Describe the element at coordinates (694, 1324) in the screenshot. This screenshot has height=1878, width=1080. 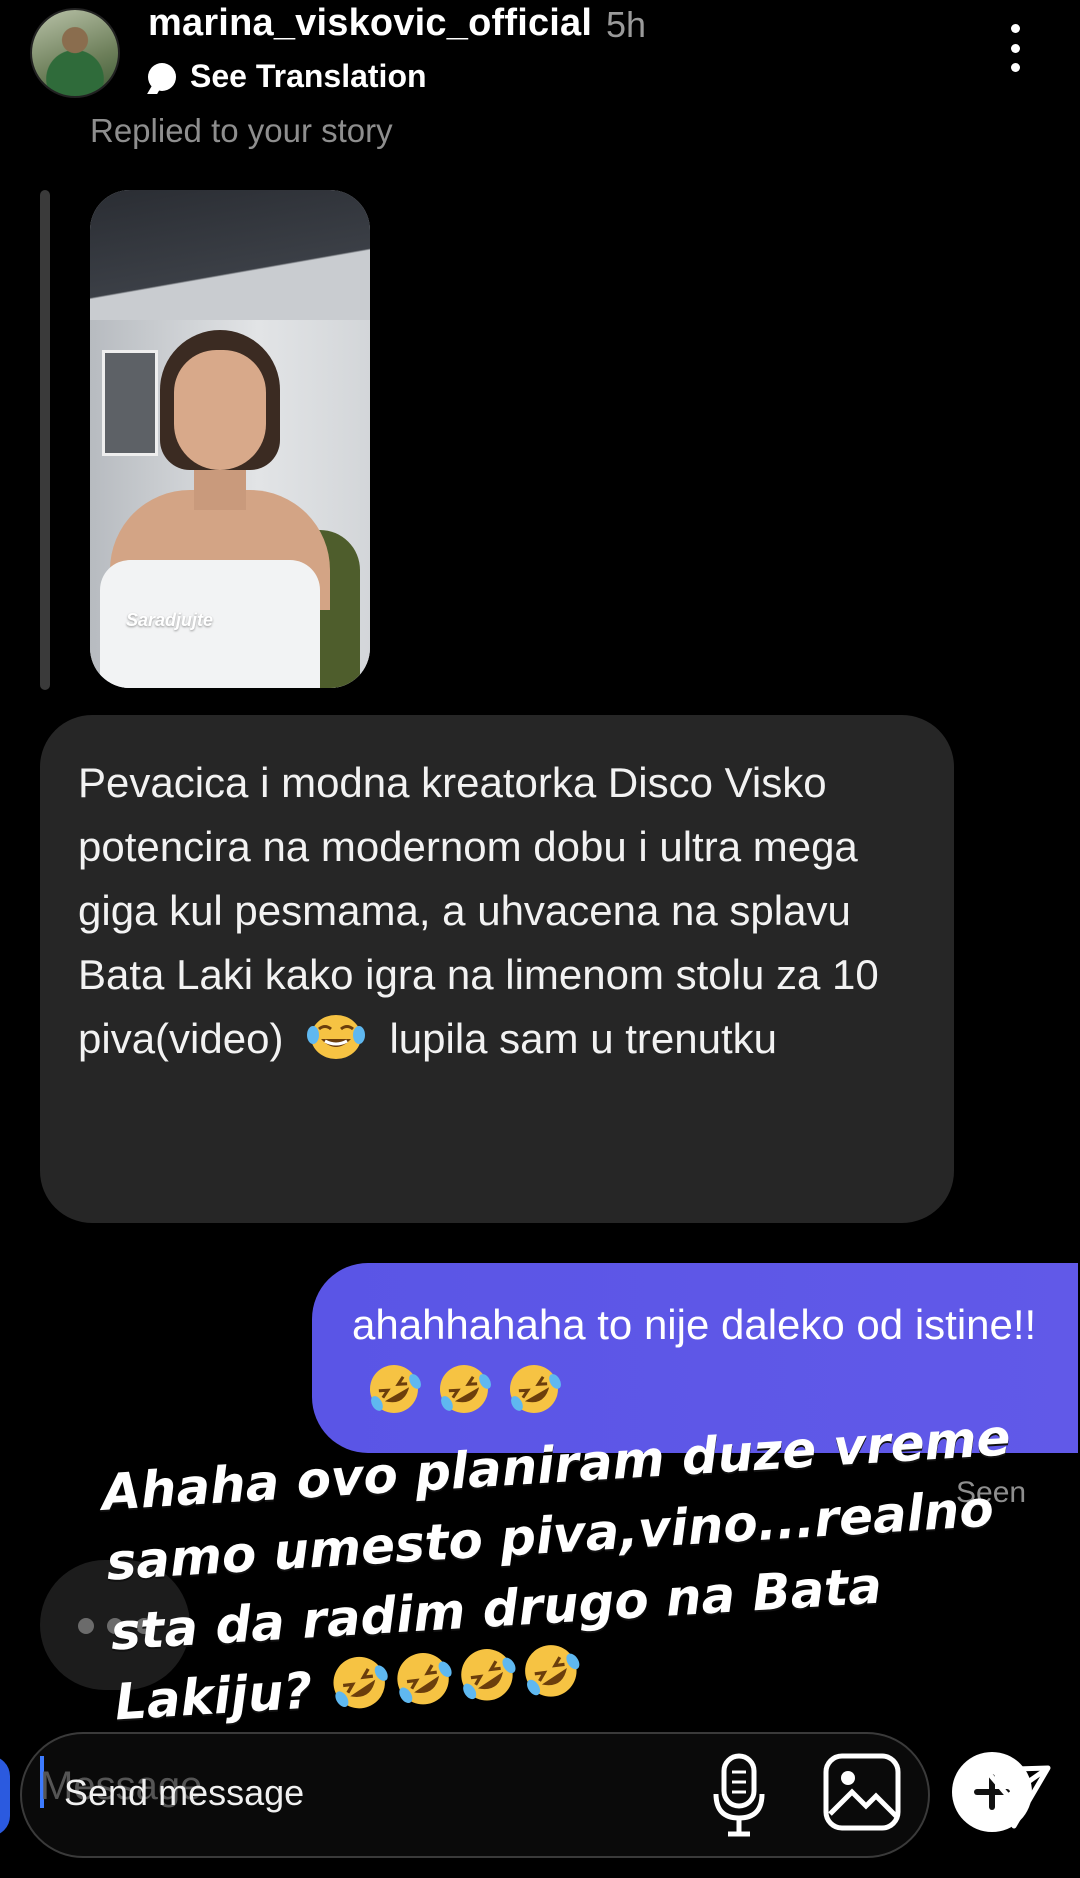
I see `outgoing-message-text: ahahhahaha to nije daleko od istine!!` at that location.